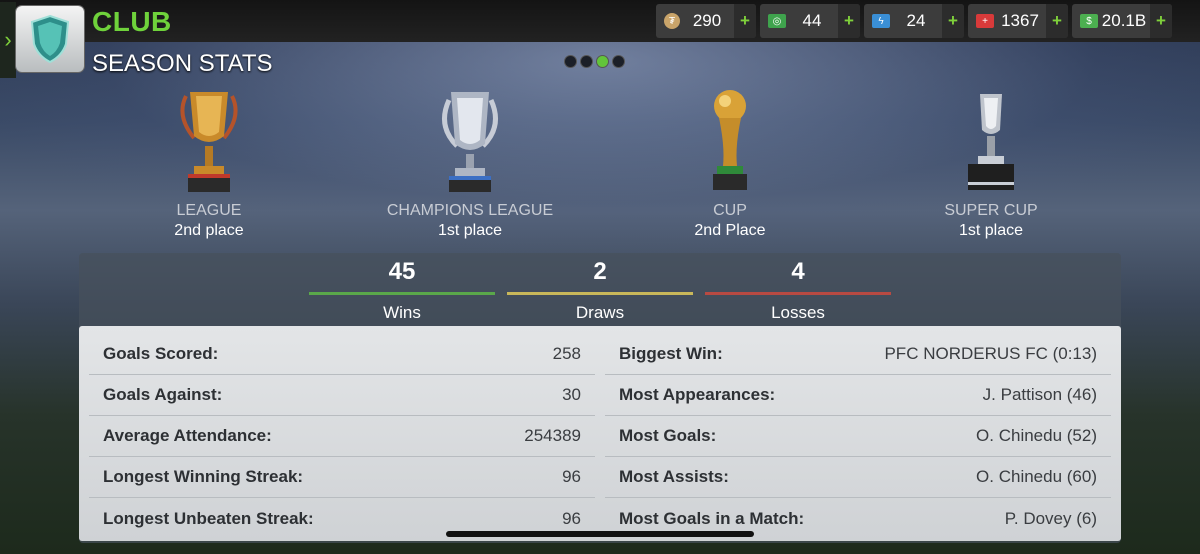  I want to click on stat-row: Most Appearances: J. Pattison (46), so click(858, 395).